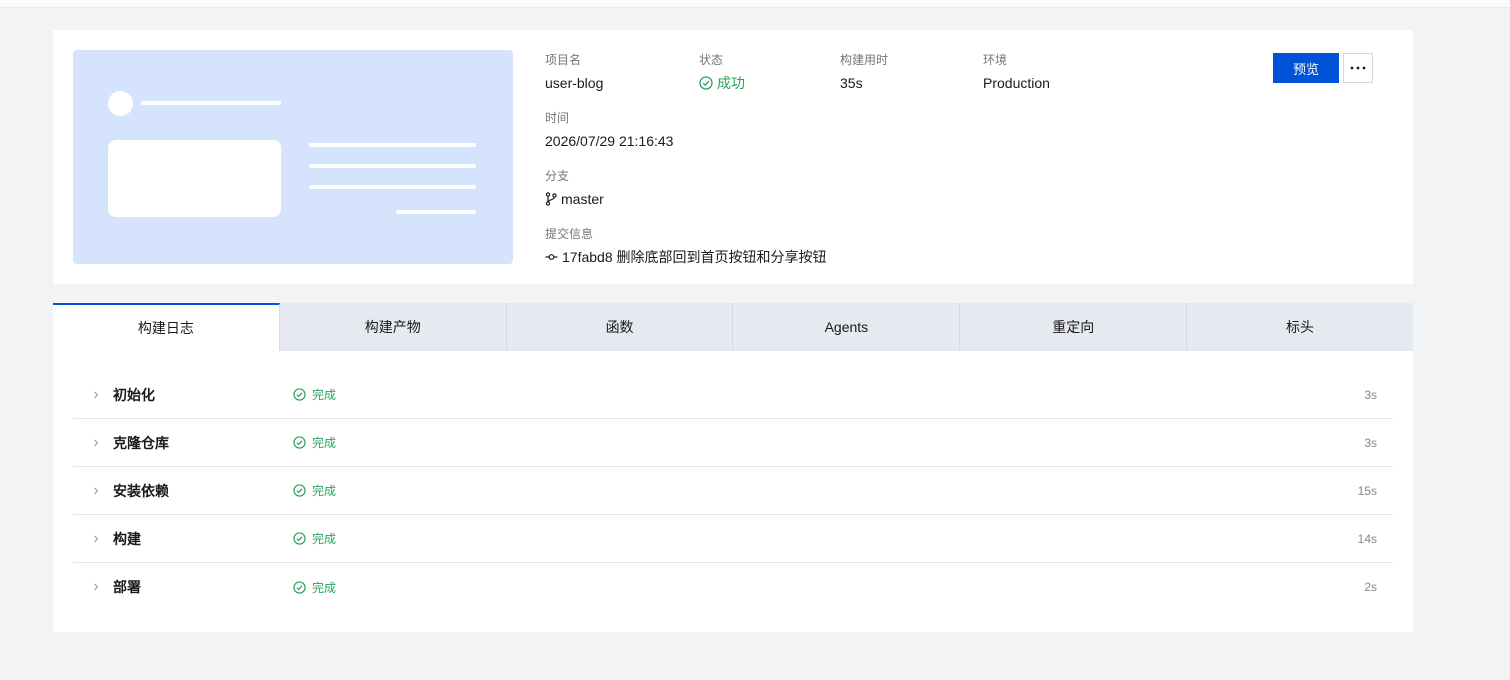 This screenshot has height=680, width=1510. Describe the element at coordinates (120, 103) in the screenshot. I see `thumbnail-avatar-shape` at that location.